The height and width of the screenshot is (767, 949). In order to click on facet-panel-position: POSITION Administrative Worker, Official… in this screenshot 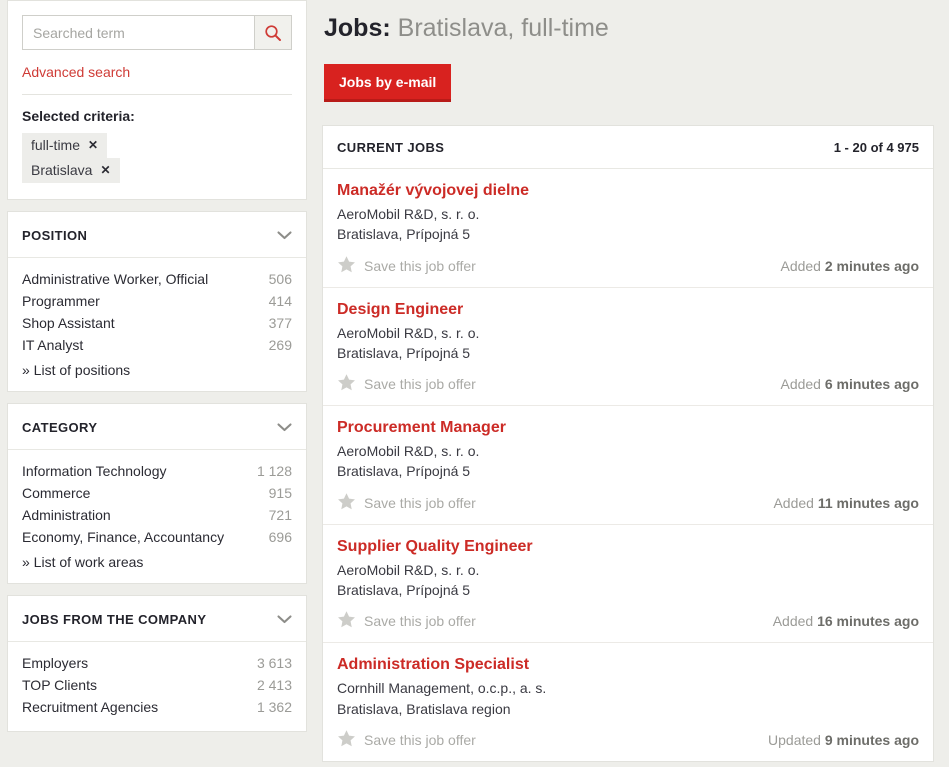, I will do `click(157, 301)`.